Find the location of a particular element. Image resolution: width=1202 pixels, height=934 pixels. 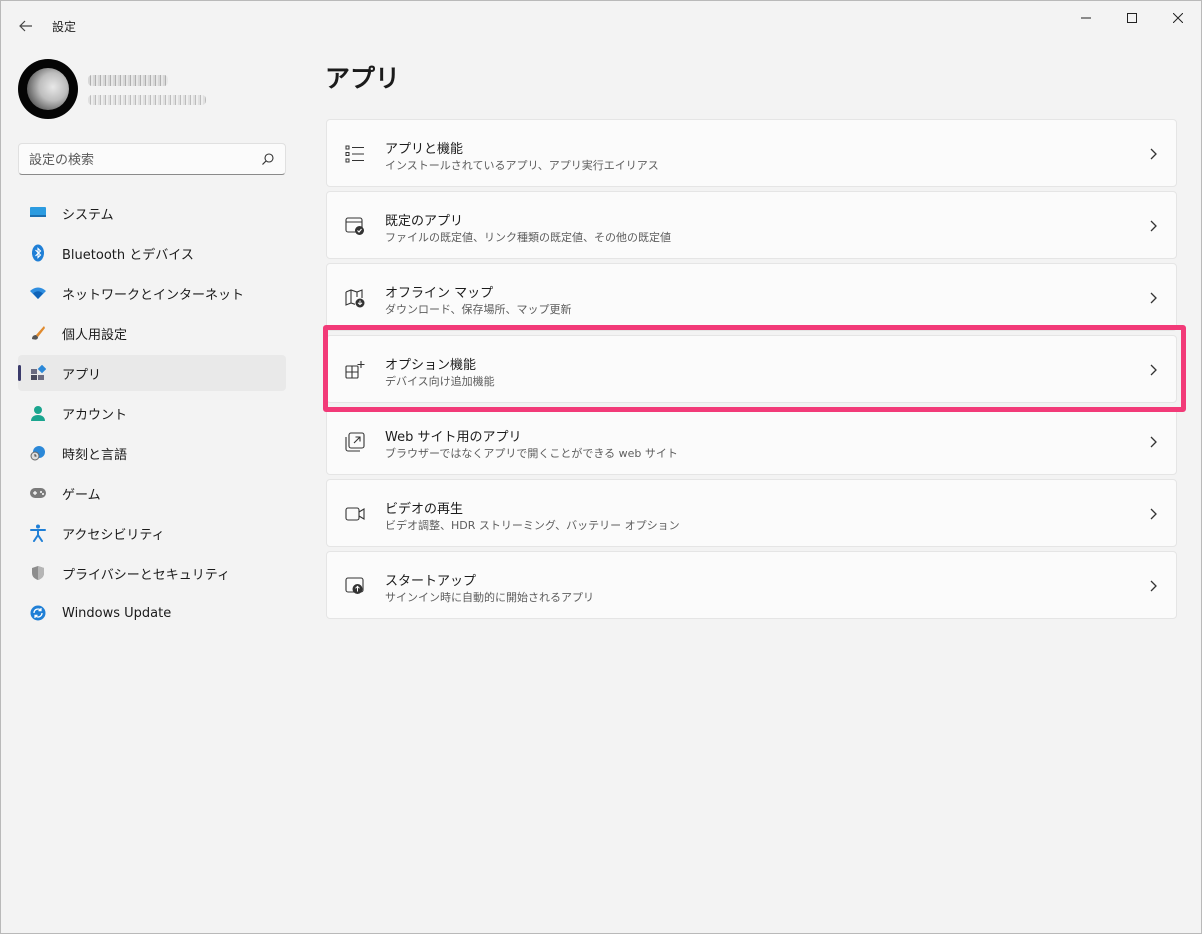

close-button is located at coordinates (1178, 18).